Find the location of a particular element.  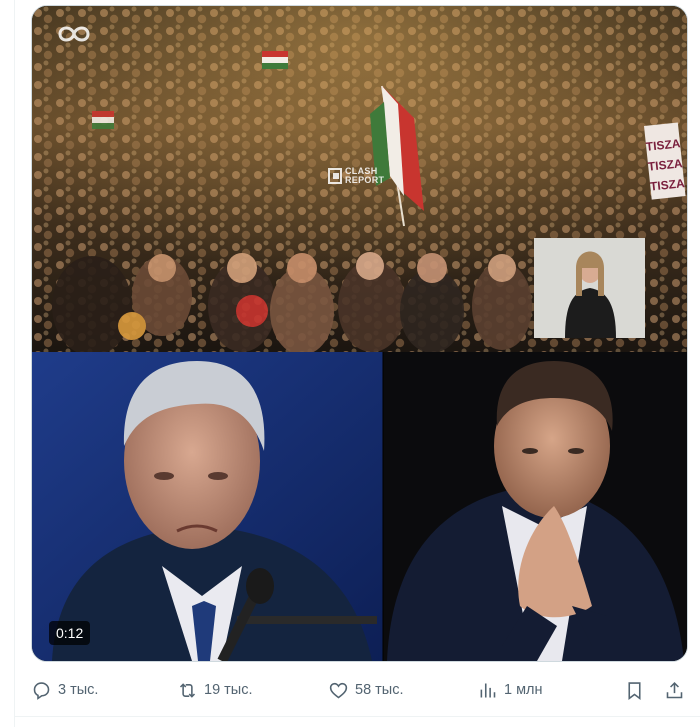

bookmark-button is located at coordinates (634, 690).